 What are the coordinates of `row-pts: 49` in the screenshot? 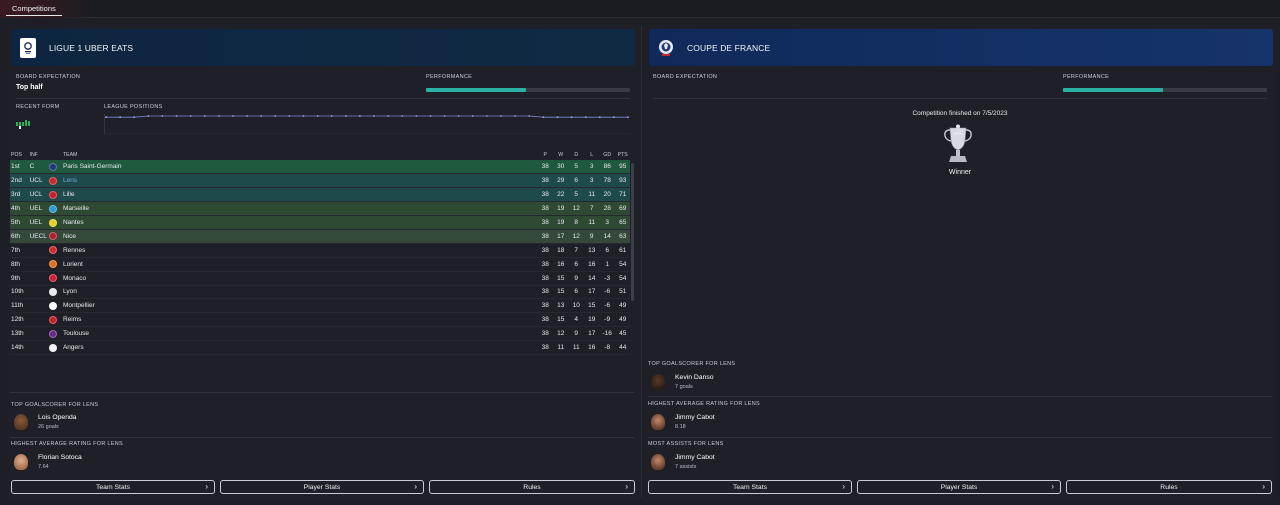 It's located at (622, 306).